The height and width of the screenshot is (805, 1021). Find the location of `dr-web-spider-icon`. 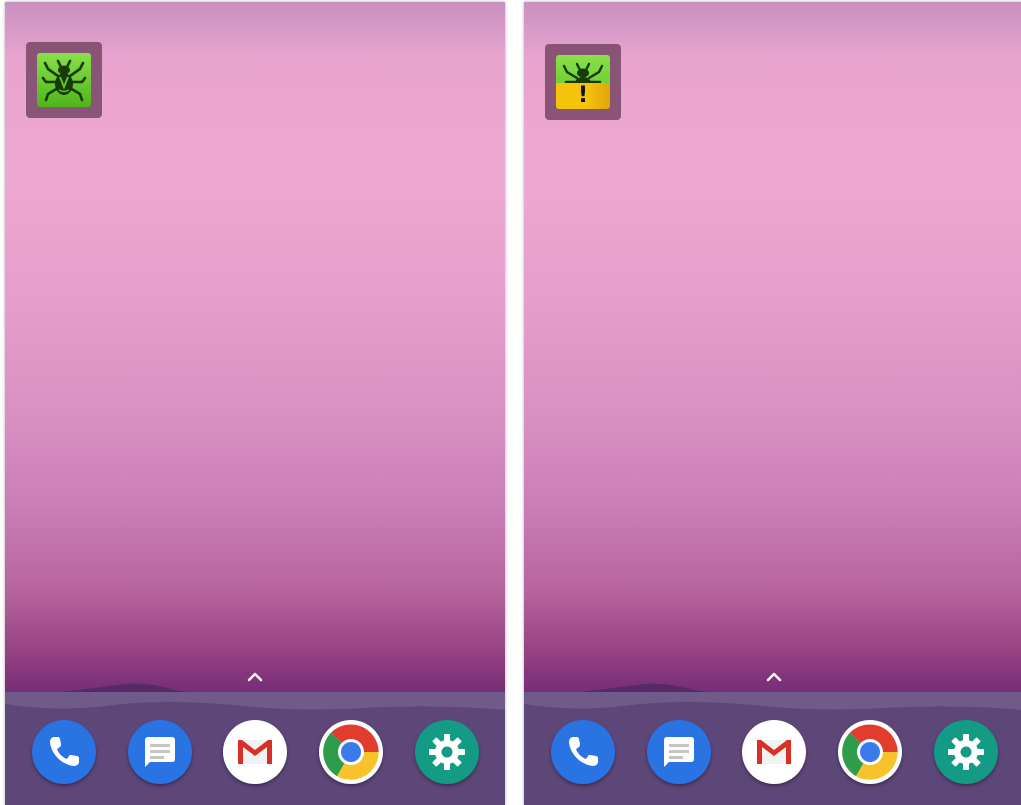

dr-web-spider-icon is located at coordinates (64, 80).